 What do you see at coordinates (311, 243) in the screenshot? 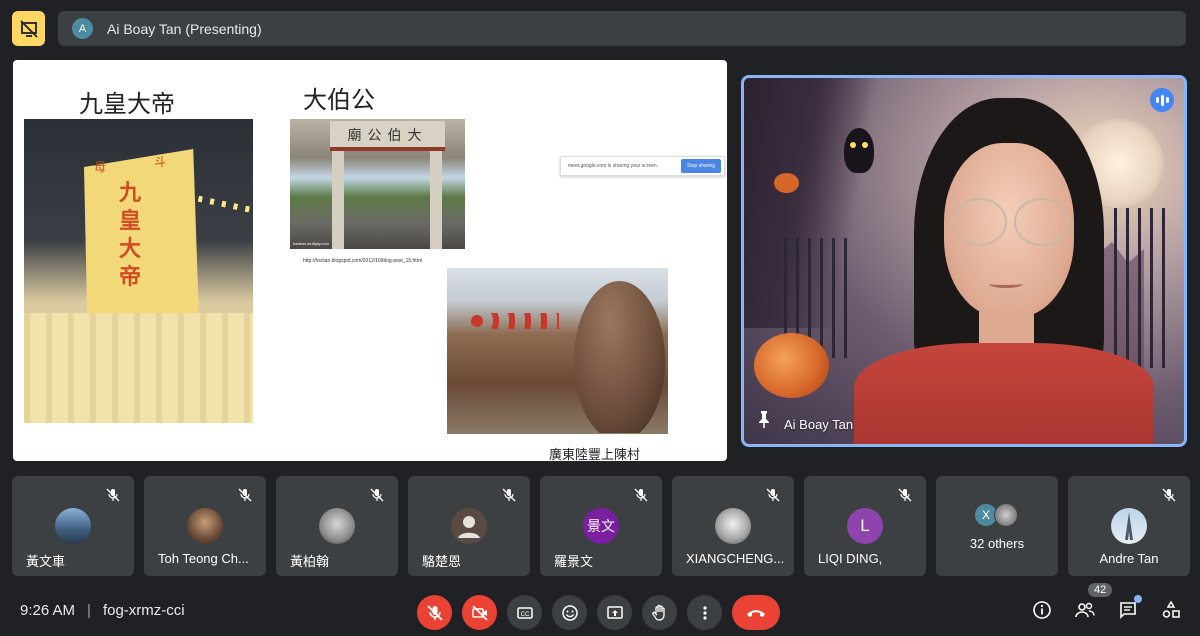
I see `photo-credit: hacitan.multiply.com` at bounding box center [311, 243].